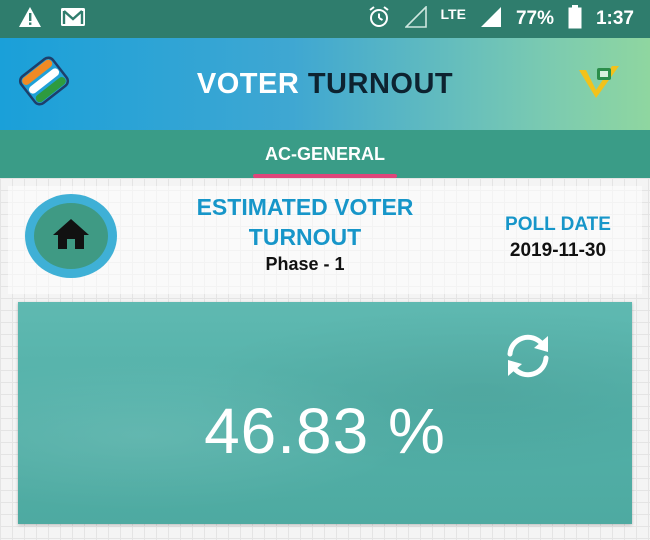 The width and height of the screenshot is (650, 540). Describe the element at coordinates (558, 250) in the screenshot. I see `poll-date-value: 2019-11-30` at that location.